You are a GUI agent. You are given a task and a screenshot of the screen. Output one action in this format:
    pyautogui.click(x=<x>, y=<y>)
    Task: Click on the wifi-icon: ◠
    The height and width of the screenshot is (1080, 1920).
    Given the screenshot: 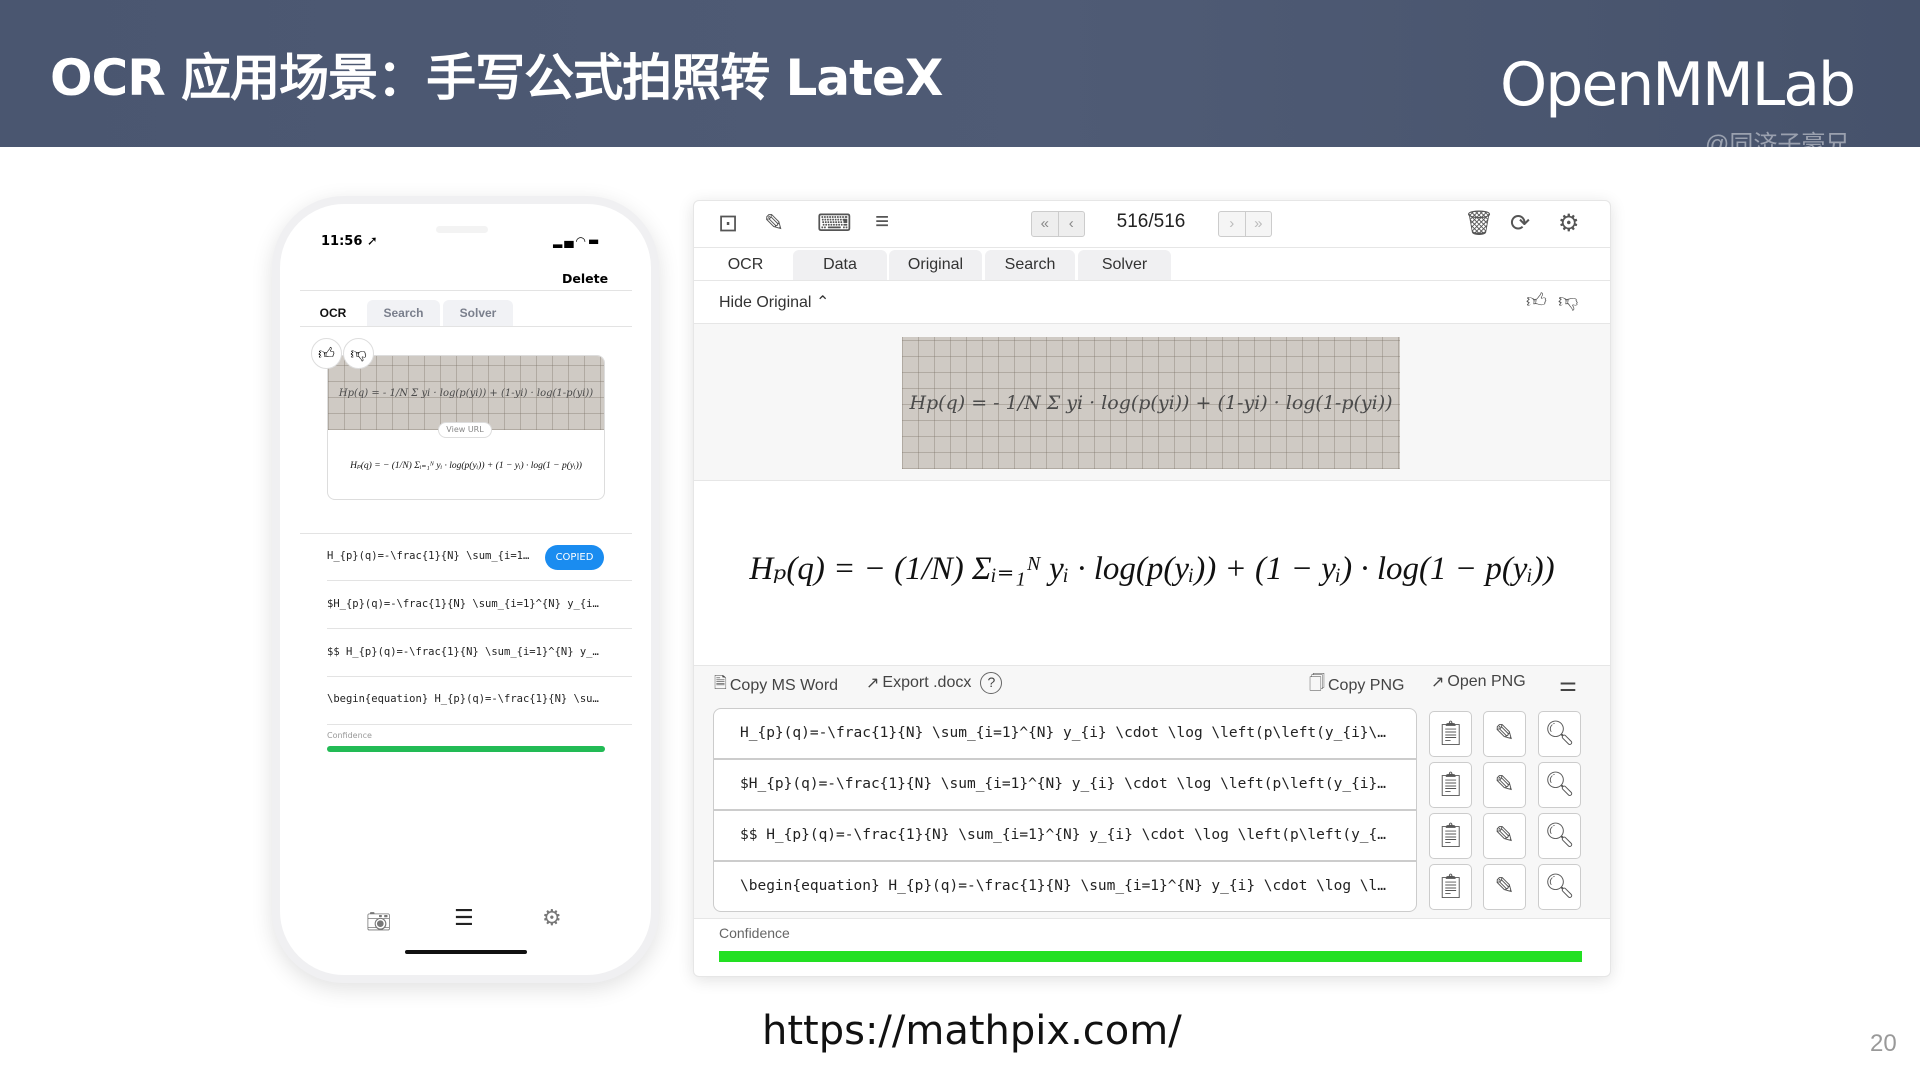 What is the action you would take?
    pyautogui.click(x=581, y=241)
    